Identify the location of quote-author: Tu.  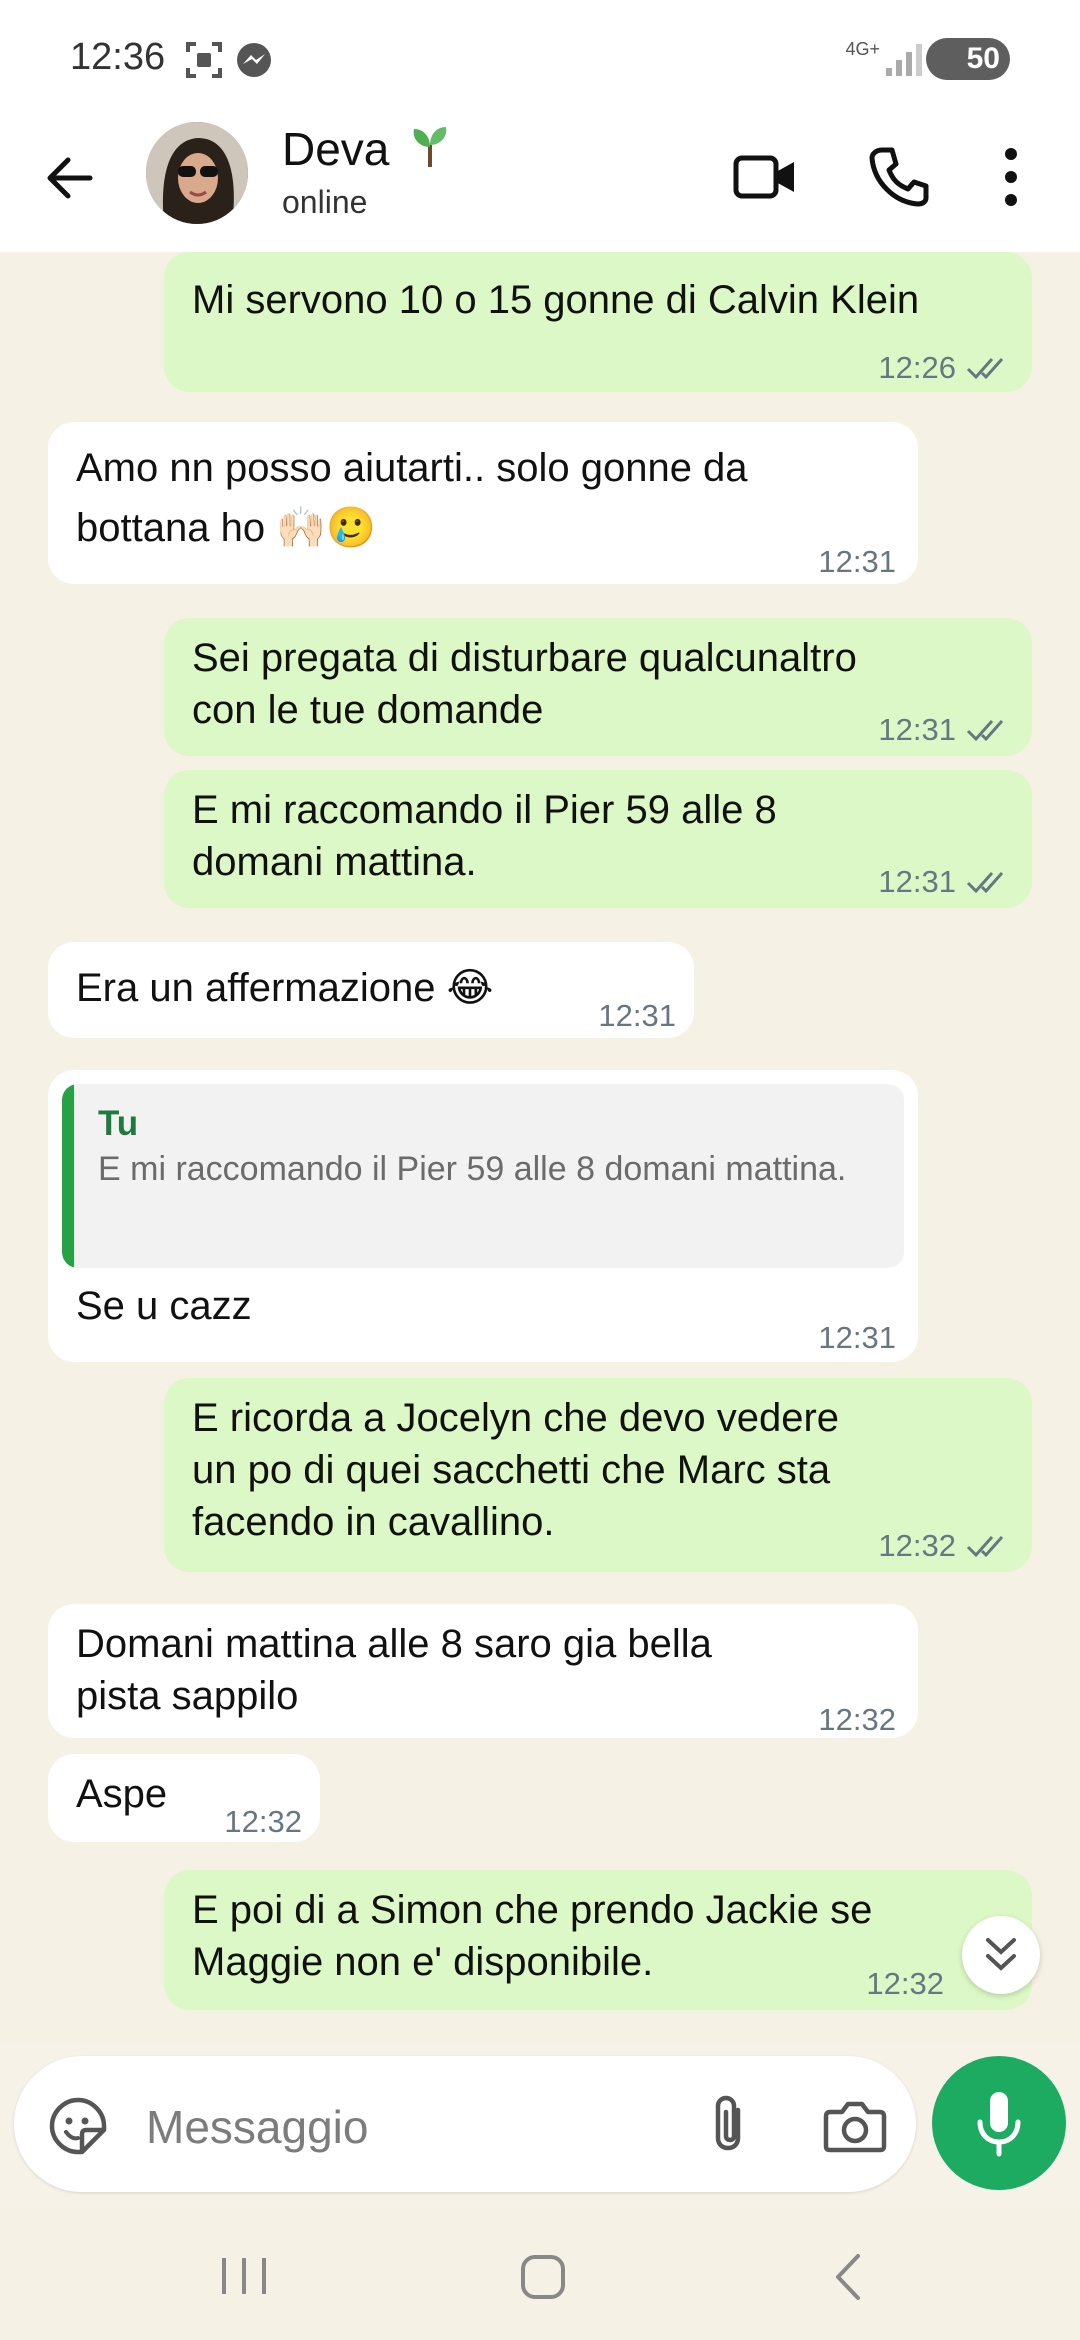
(118, 1123).